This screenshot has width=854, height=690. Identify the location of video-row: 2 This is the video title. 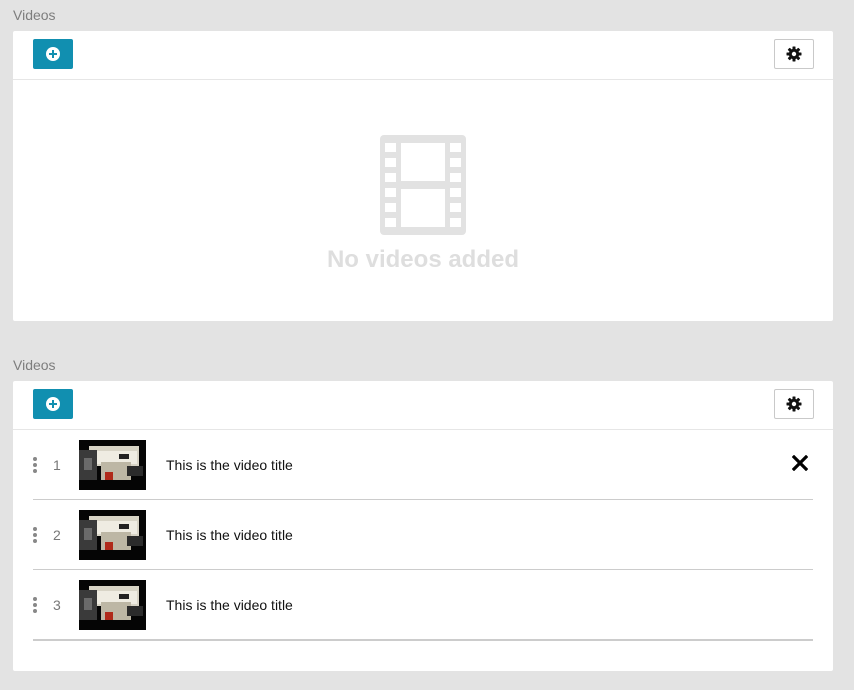
(423, 535).